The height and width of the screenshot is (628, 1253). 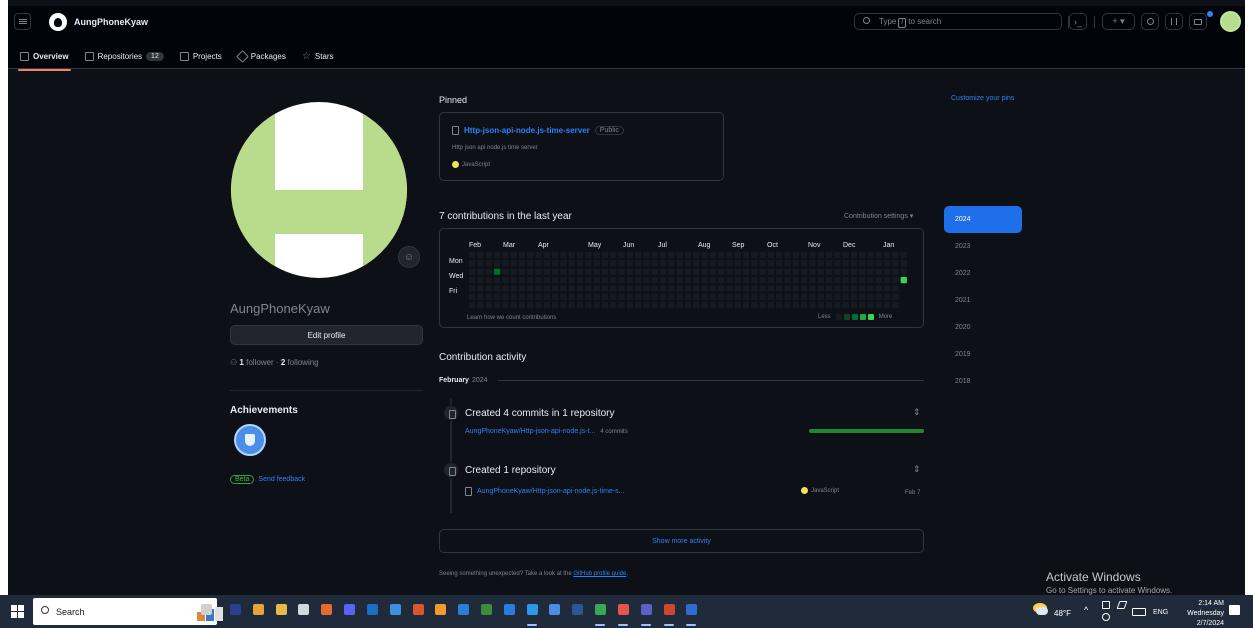 What do you see at coordinates (1150, 21) in the screenshot?
I see `issues-button` at bounding box center [1150, 21].